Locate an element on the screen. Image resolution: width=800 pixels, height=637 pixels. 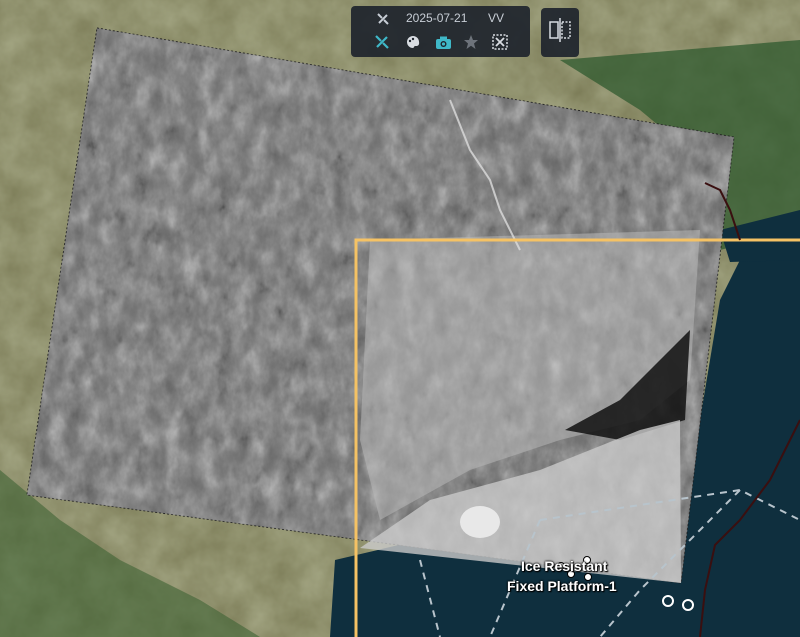
camera-icon is located at coordinates (443, 42).